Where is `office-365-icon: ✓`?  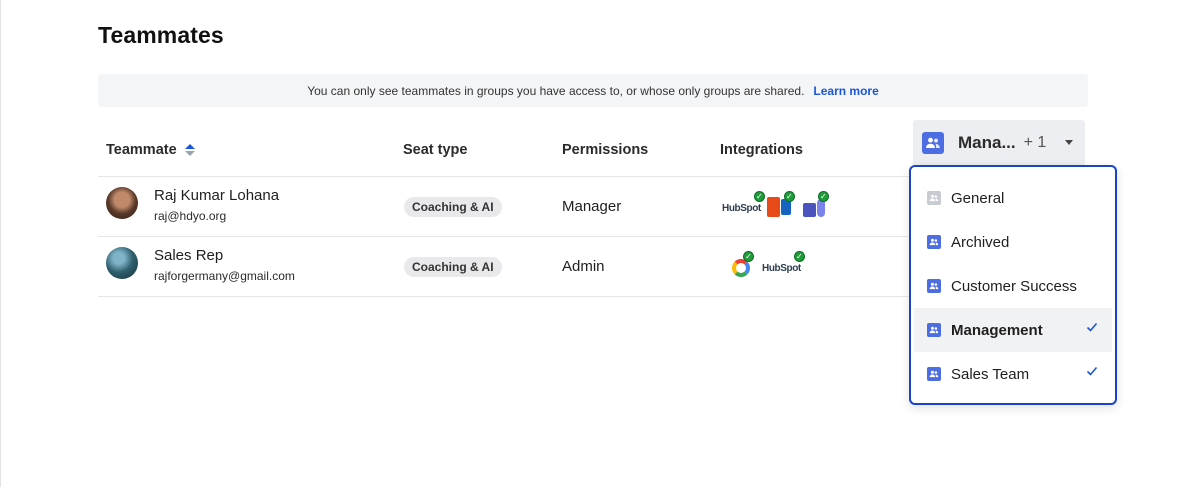
office-365-icon: ✓ is located at coordinates (780, 204).